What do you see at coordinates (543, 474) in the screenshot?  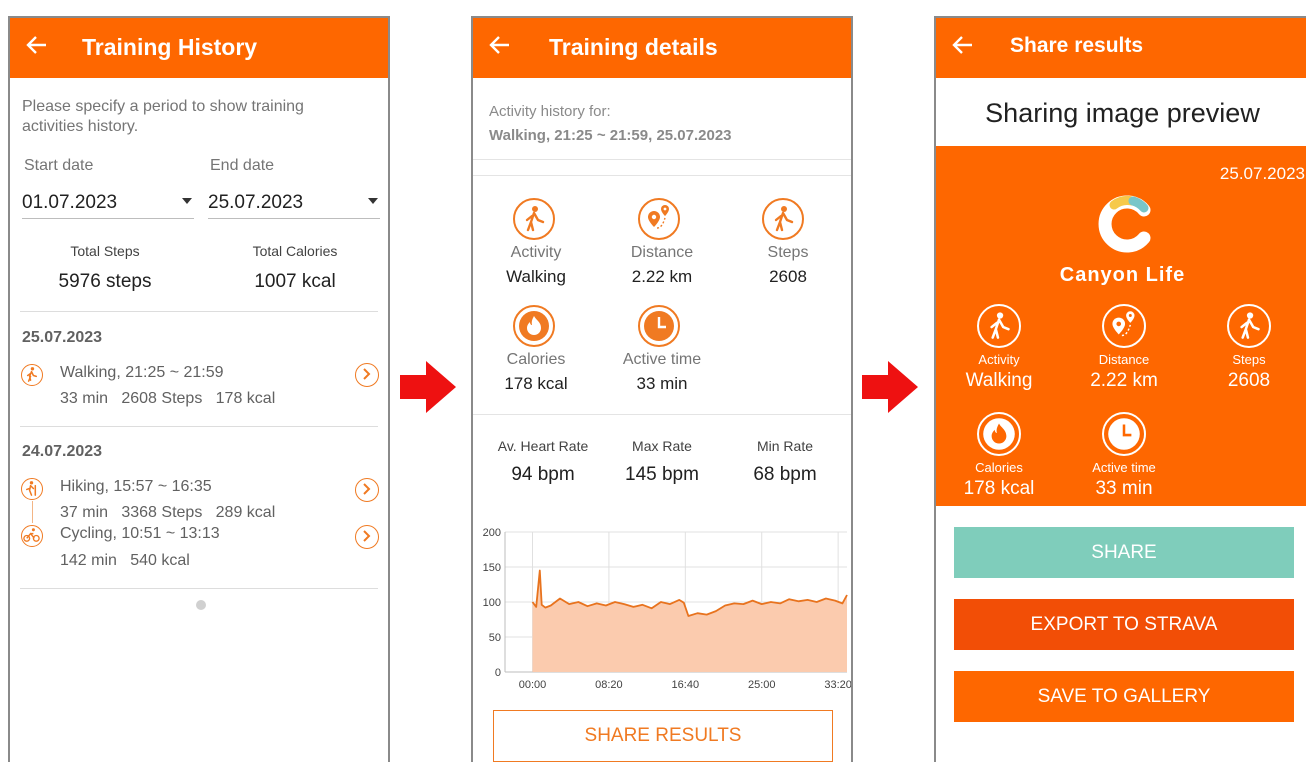 I see `rate-value: 94 bpm` at bounding box center [543, 474].